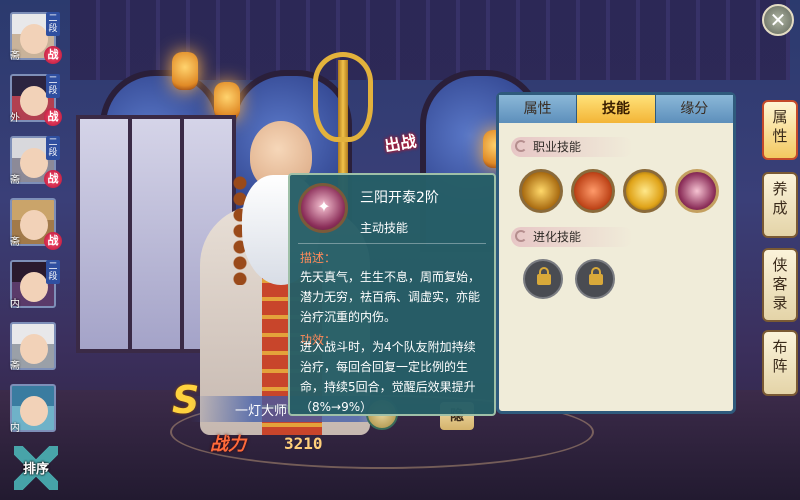 This screenshot has width=800, height=500. Describe the element at coordinates (392, 243) in the screenshot. I see `divider` at that location.